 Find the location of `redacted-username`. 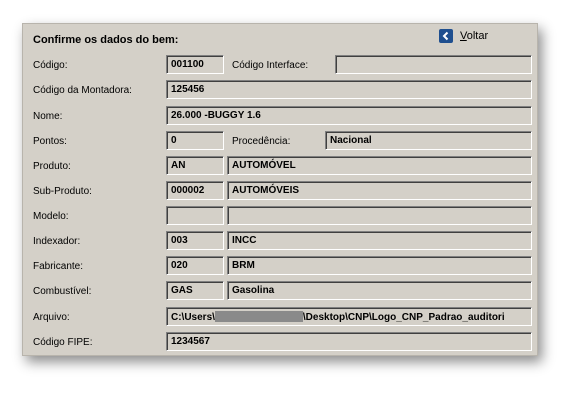

redacted-username is located at coordinates (258, 316).